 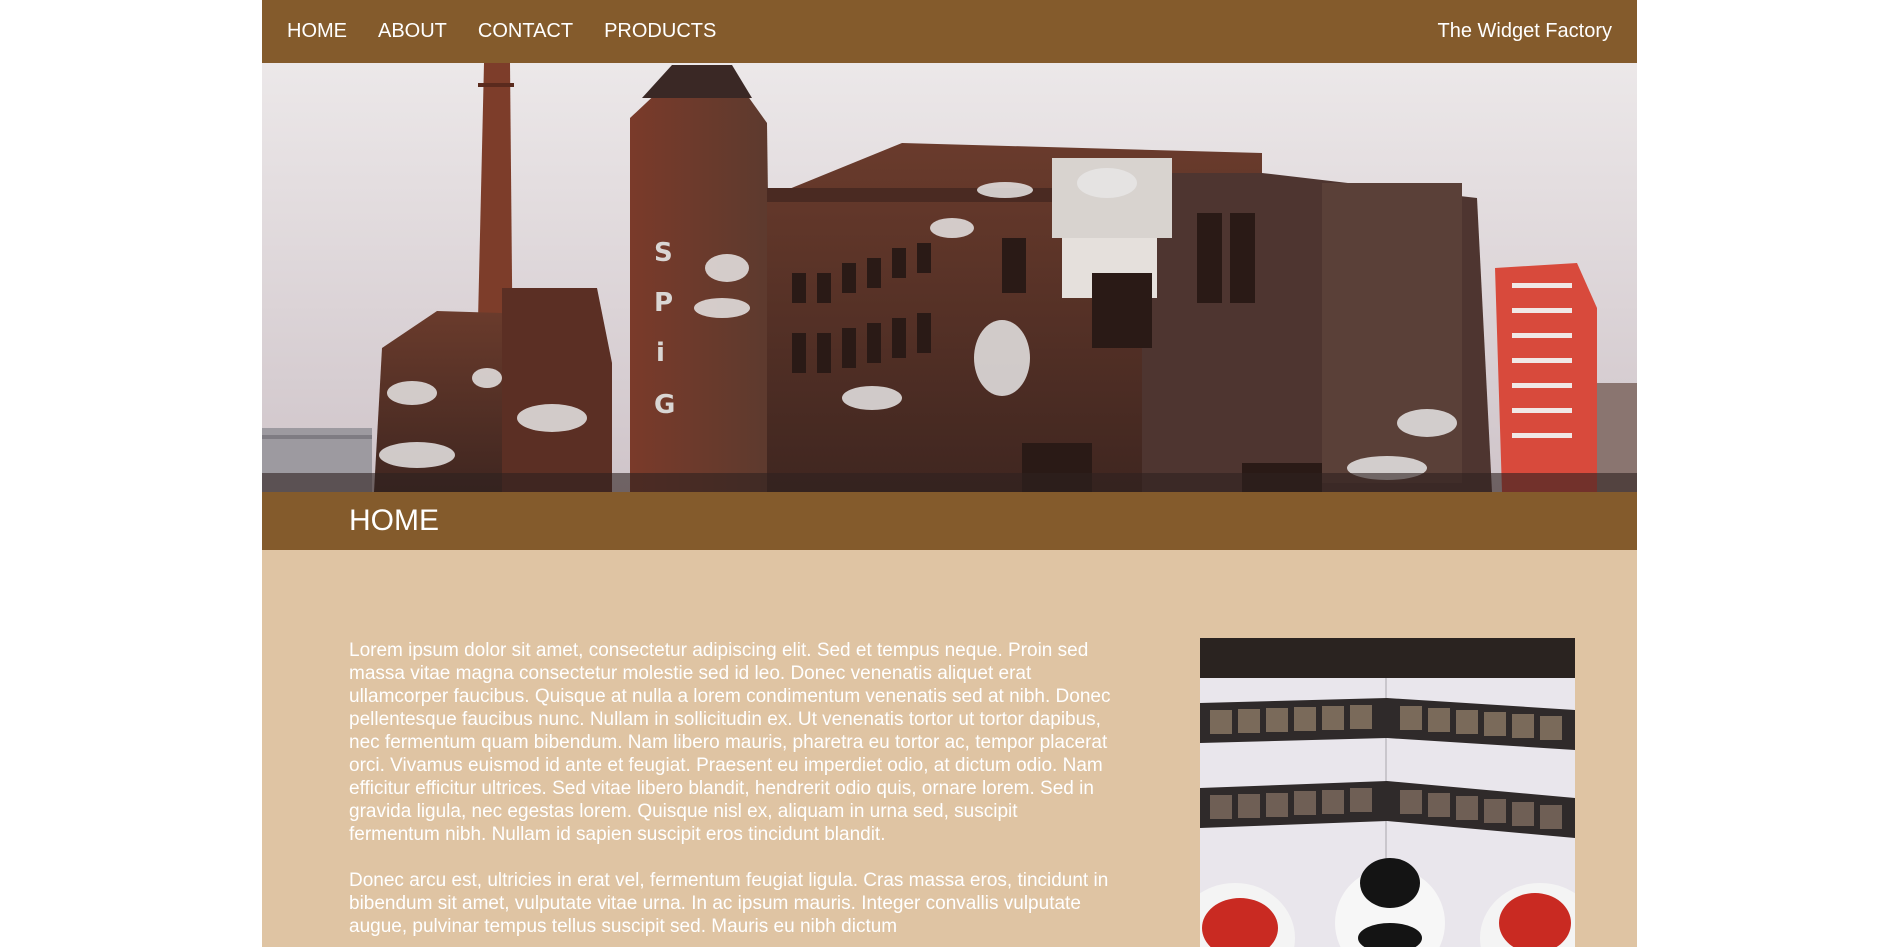 What do you see at coordinates (660, 31) in the screenshot?
I see `nav-link-products: PRODUCTS` at bounding box center [660, 31].